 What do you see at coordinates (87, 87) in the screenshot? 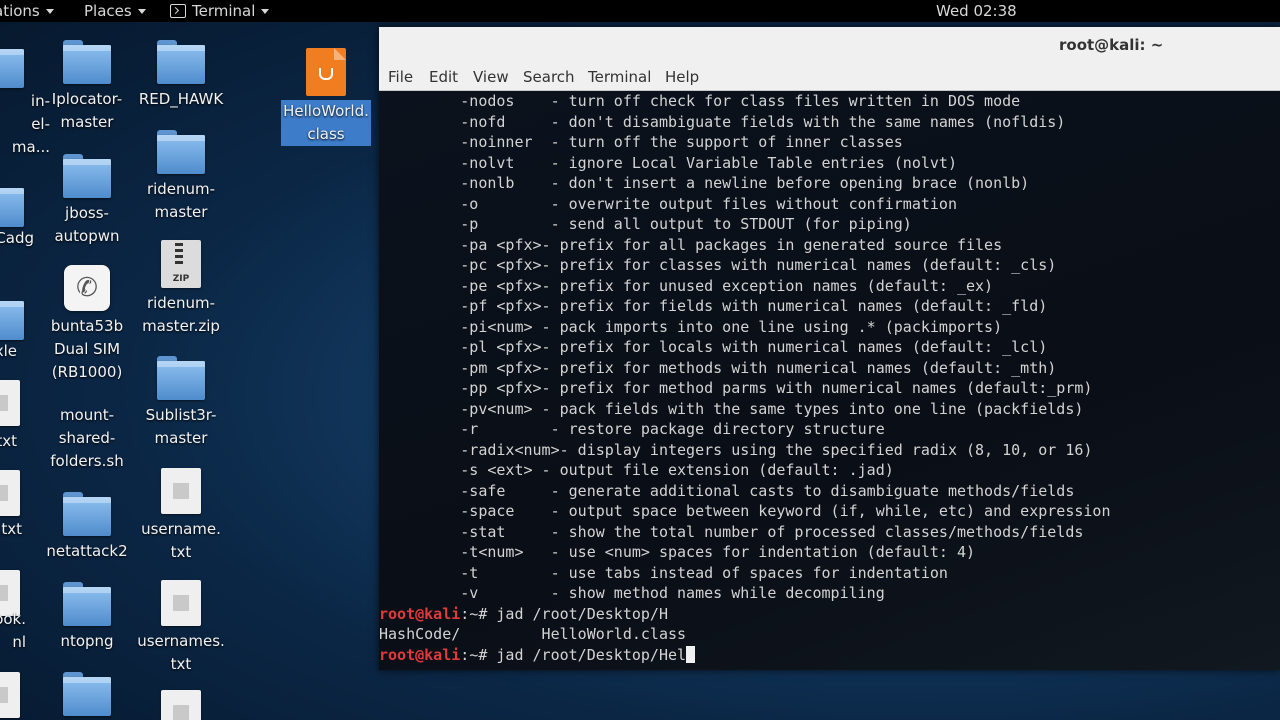
I see `desktop-icon-iplocator: Iplocator- master` at bounding box center [87, 87].